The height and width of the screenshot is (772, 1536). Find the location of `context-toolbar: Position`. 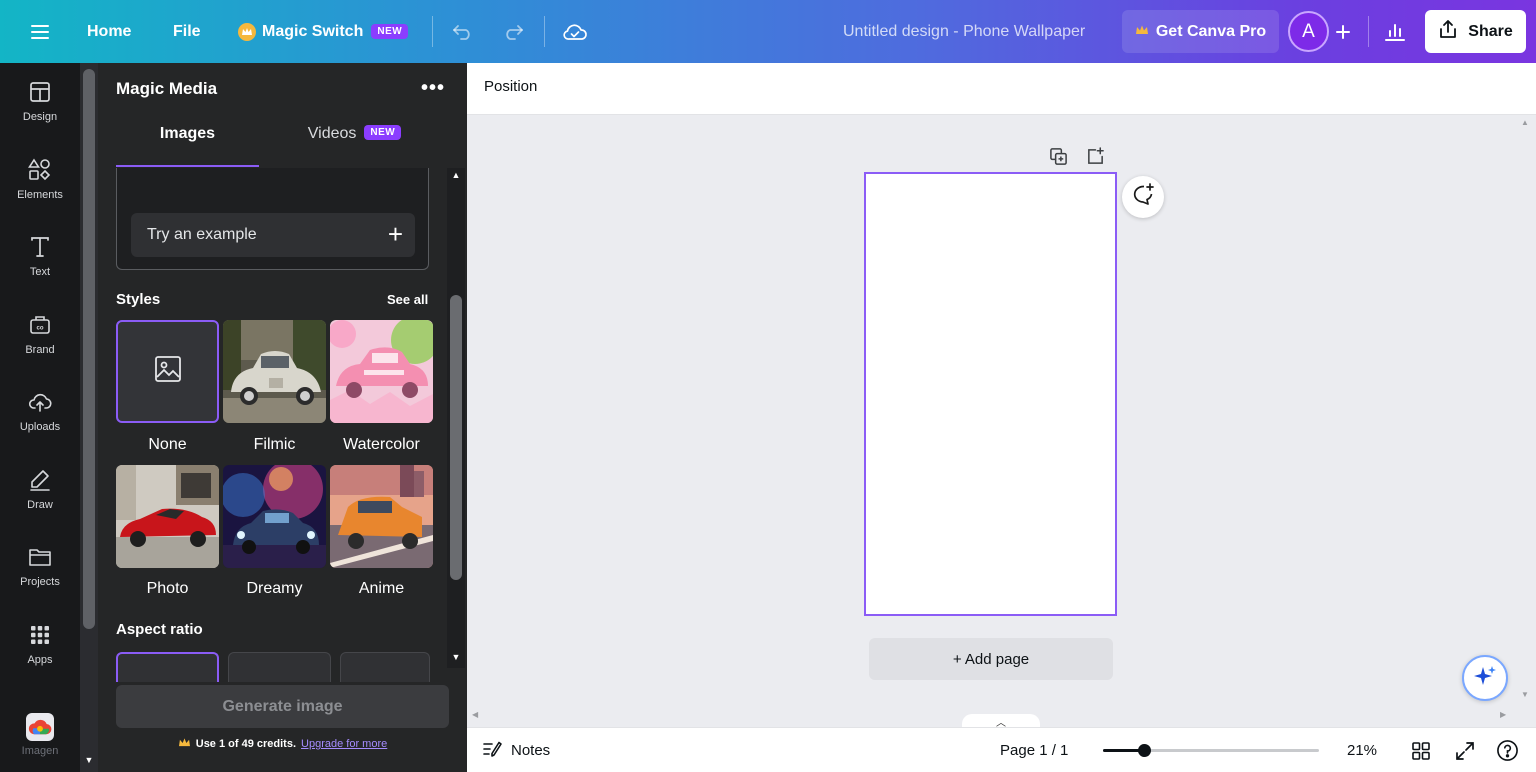

context-toolbar: Position is located at coordinates (1001, 89).